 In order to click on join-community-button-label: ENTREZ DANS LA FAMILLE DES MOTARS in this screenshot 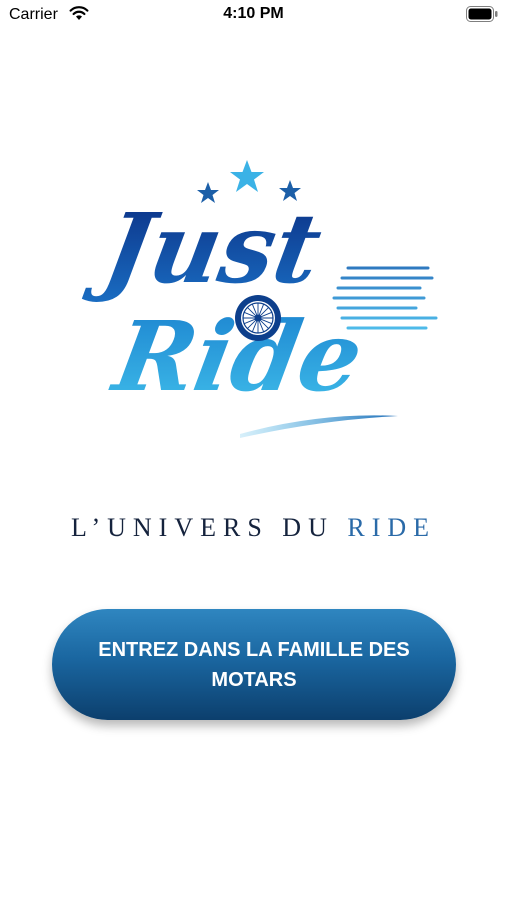, I will do `click(254, 664)`.